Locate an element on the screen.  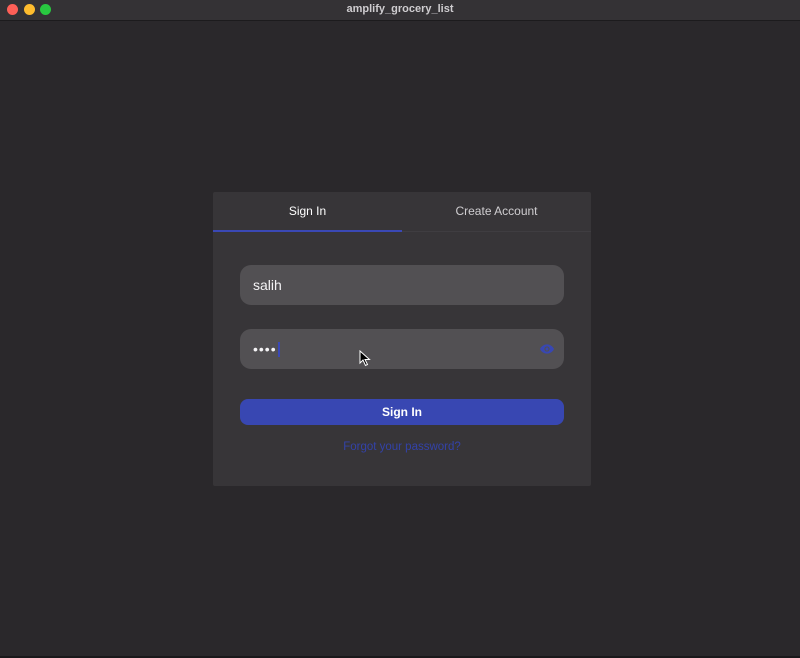
username-input is located at coordinates (402, 285).